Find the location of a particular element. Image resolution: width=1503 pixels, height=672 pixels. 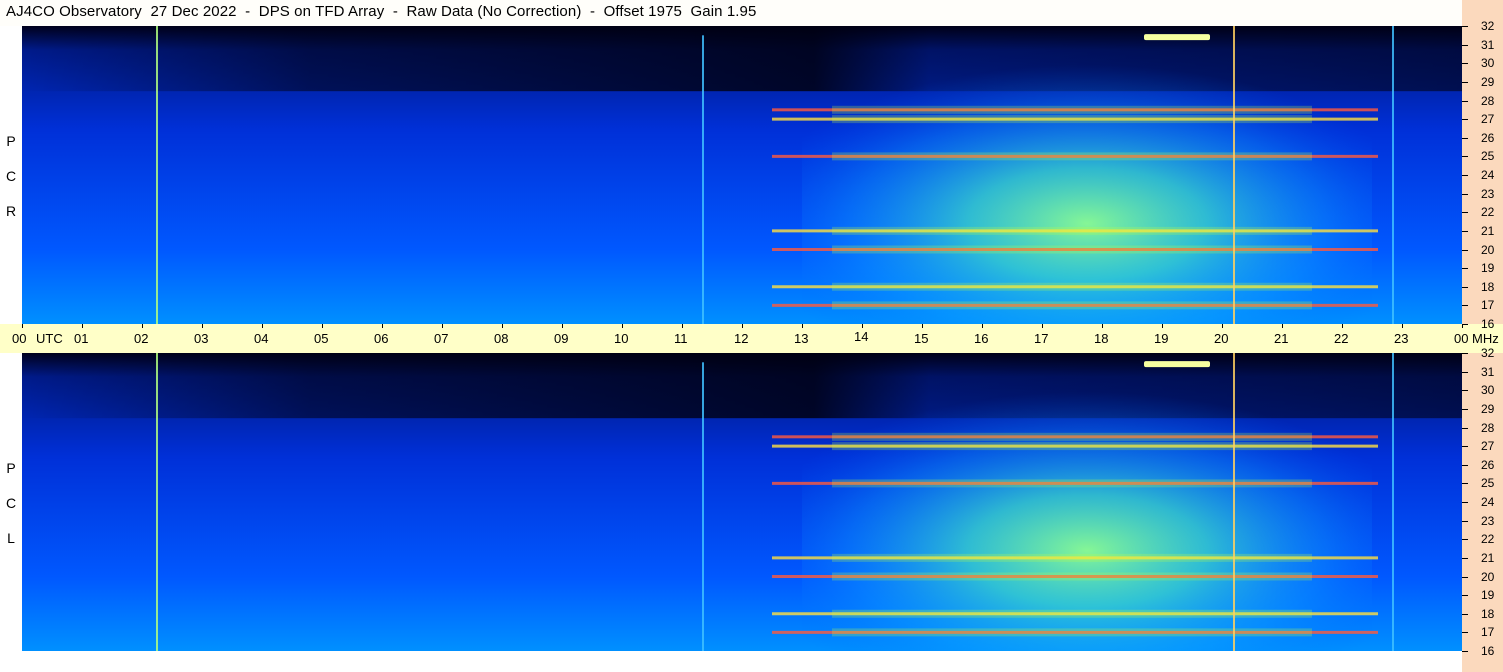

time-tick-label: 11 is located at coordinates (681, 338).